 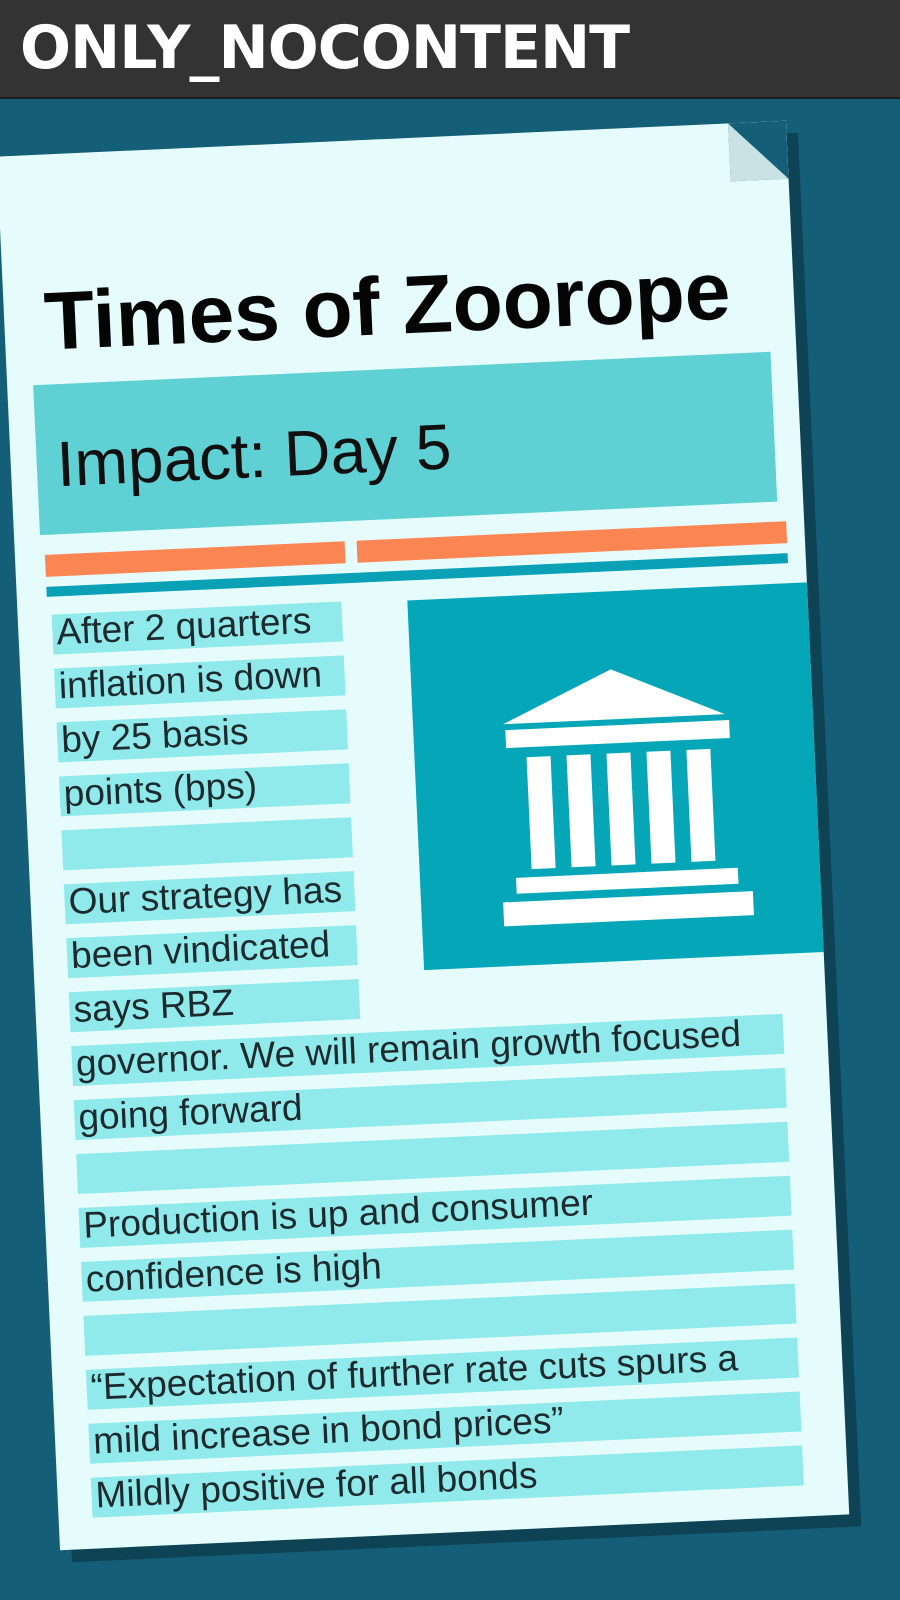 What do you see at coordinates (190, 1112) in the screenshot?
I see `article-line: going forward` at bounding box center [190, 1112].